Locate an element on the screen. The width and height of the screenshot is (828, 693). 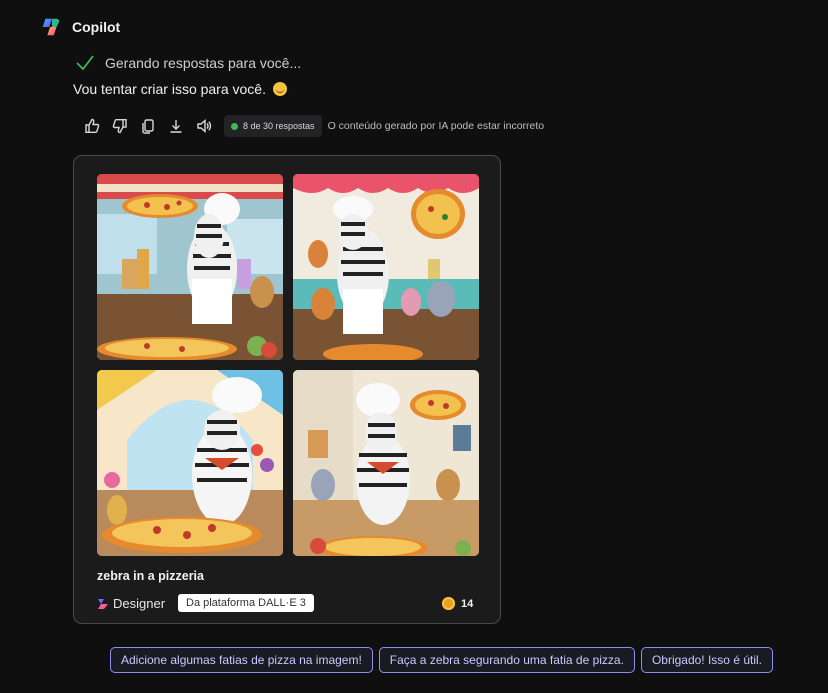
status-dot-icon is located at coordinates (234, 126).